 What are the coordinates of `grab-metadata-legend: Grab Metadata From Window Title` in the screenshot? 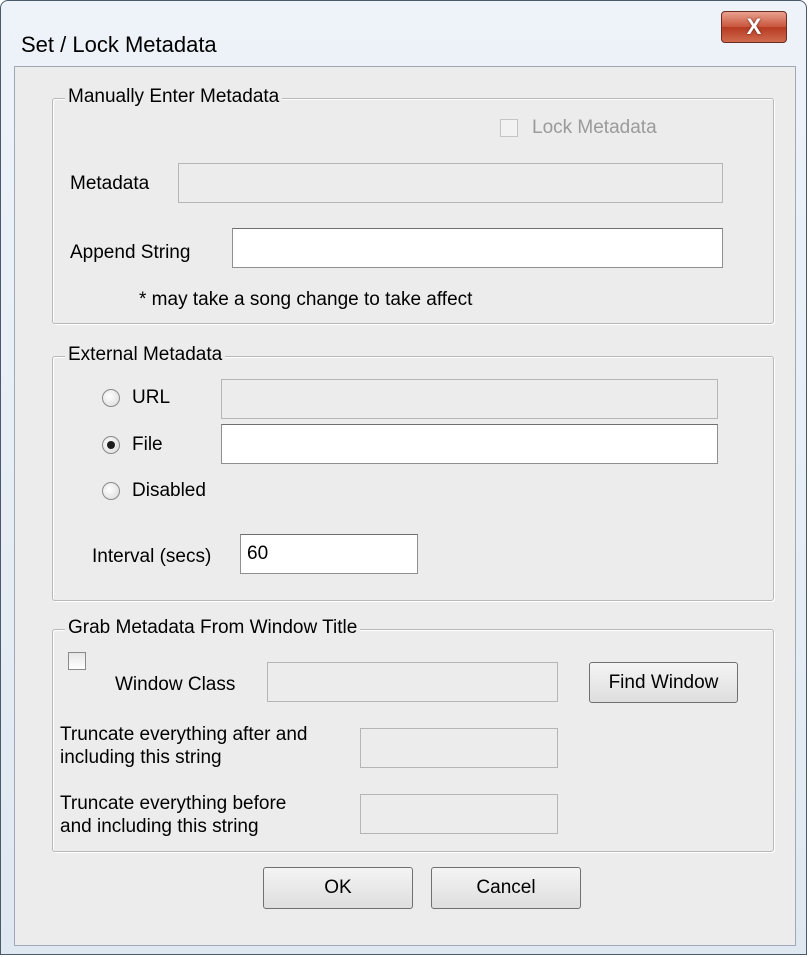 It's located at (213, 628).